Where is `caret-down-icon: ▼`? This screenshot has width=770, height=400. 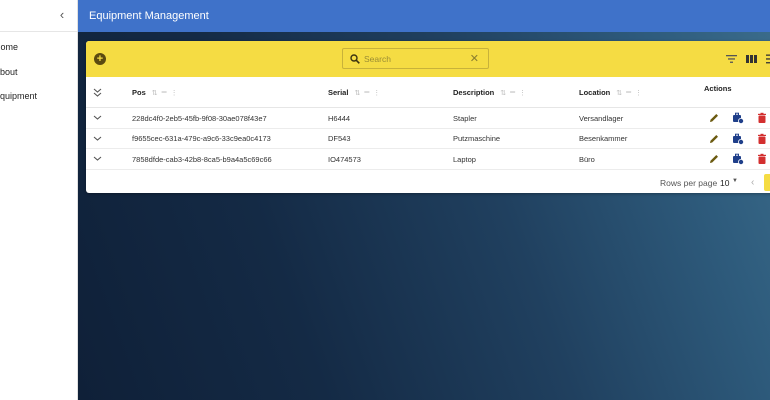
caret-down-icon: ▼ is located at coordinates (735, 181).